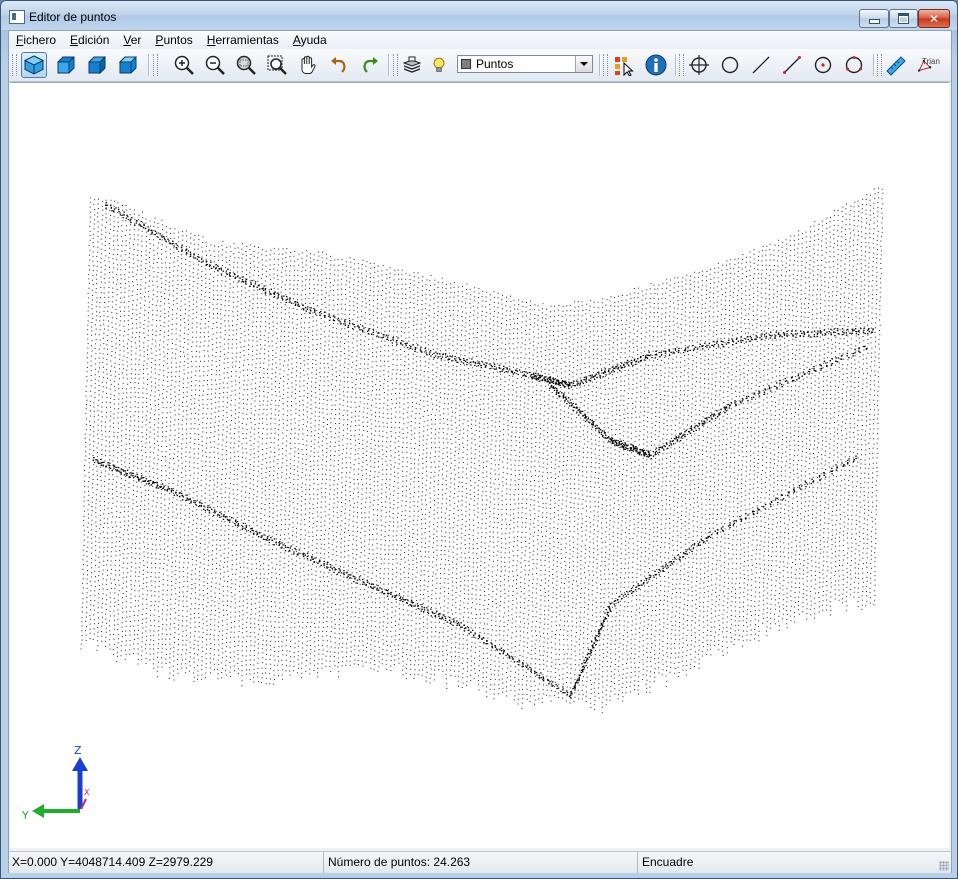 This screenshot has height=879, width=958. I want to click on toolbar: Puntos Trian, so click(480, 65).